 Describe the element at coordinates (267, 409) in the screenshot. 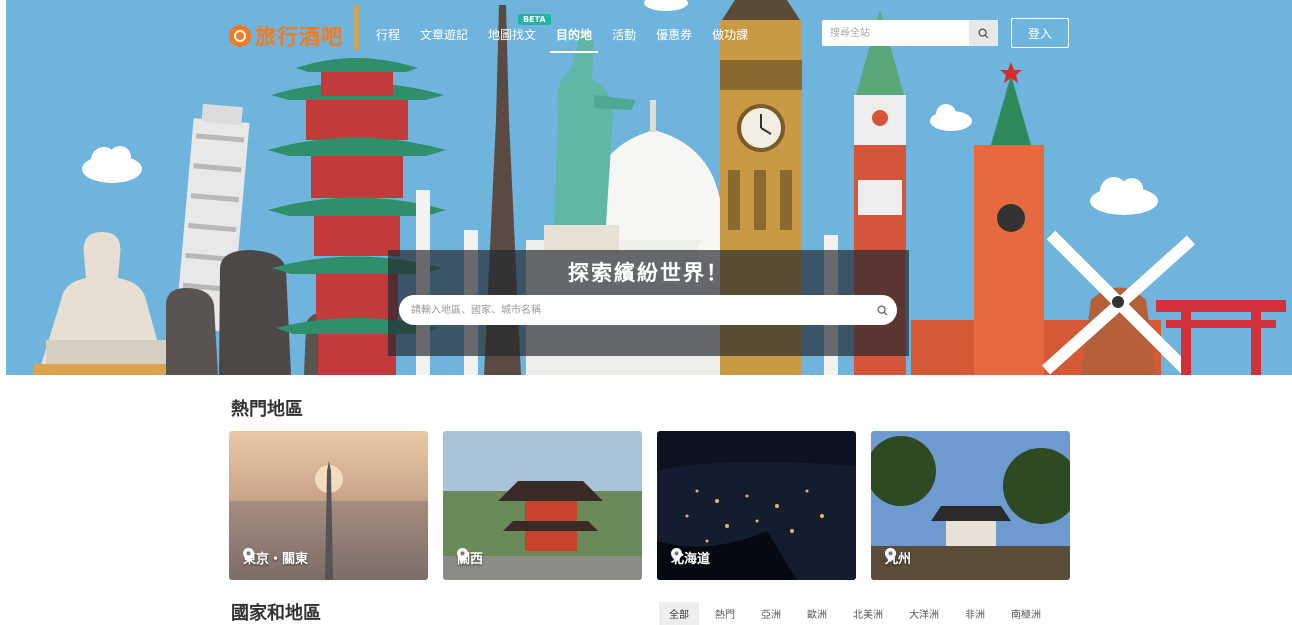

I see `popular-regions-title: 熱門地區` at that location.